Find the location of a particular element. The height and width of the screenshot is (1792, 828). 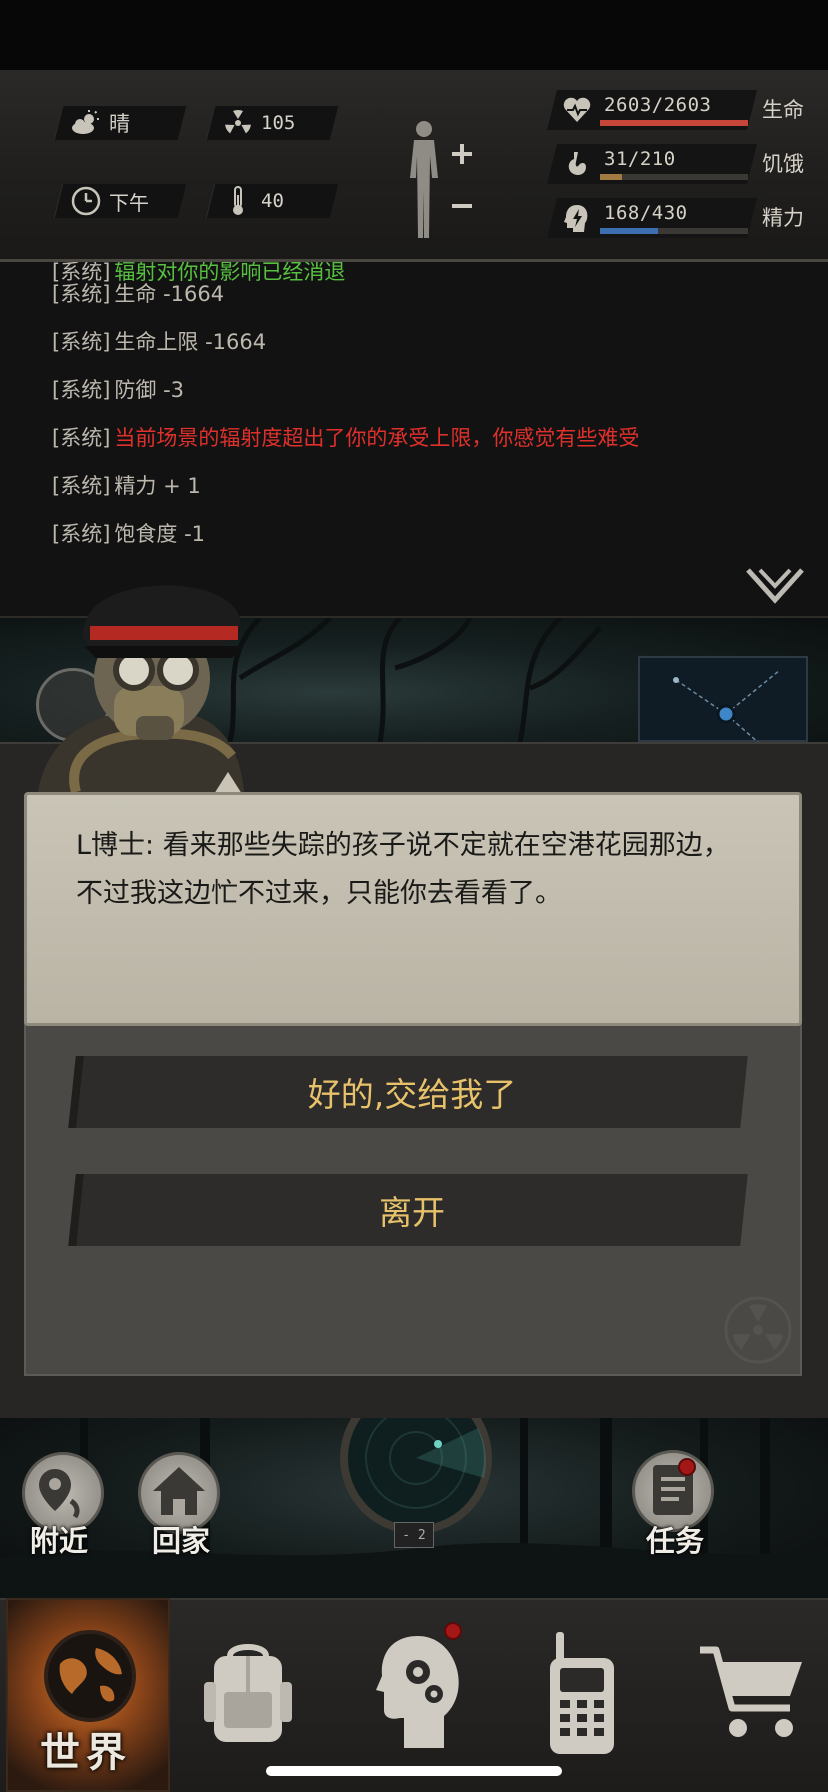

weather-chip: 晴 is located at coordinates (120, 123).